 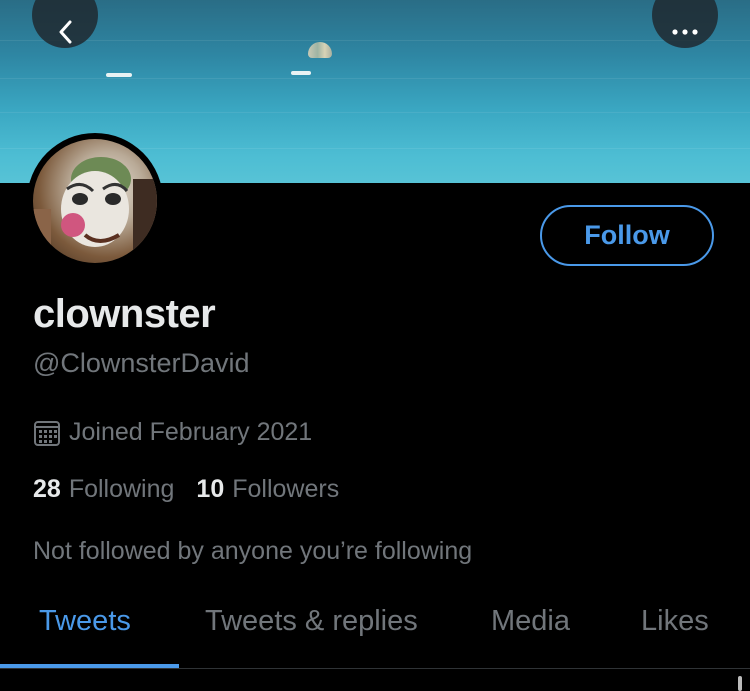 What do you see at coordinates (286, 489) in the screenshot?
I see `followers-label: Followers` at bounding box center [286, 489].